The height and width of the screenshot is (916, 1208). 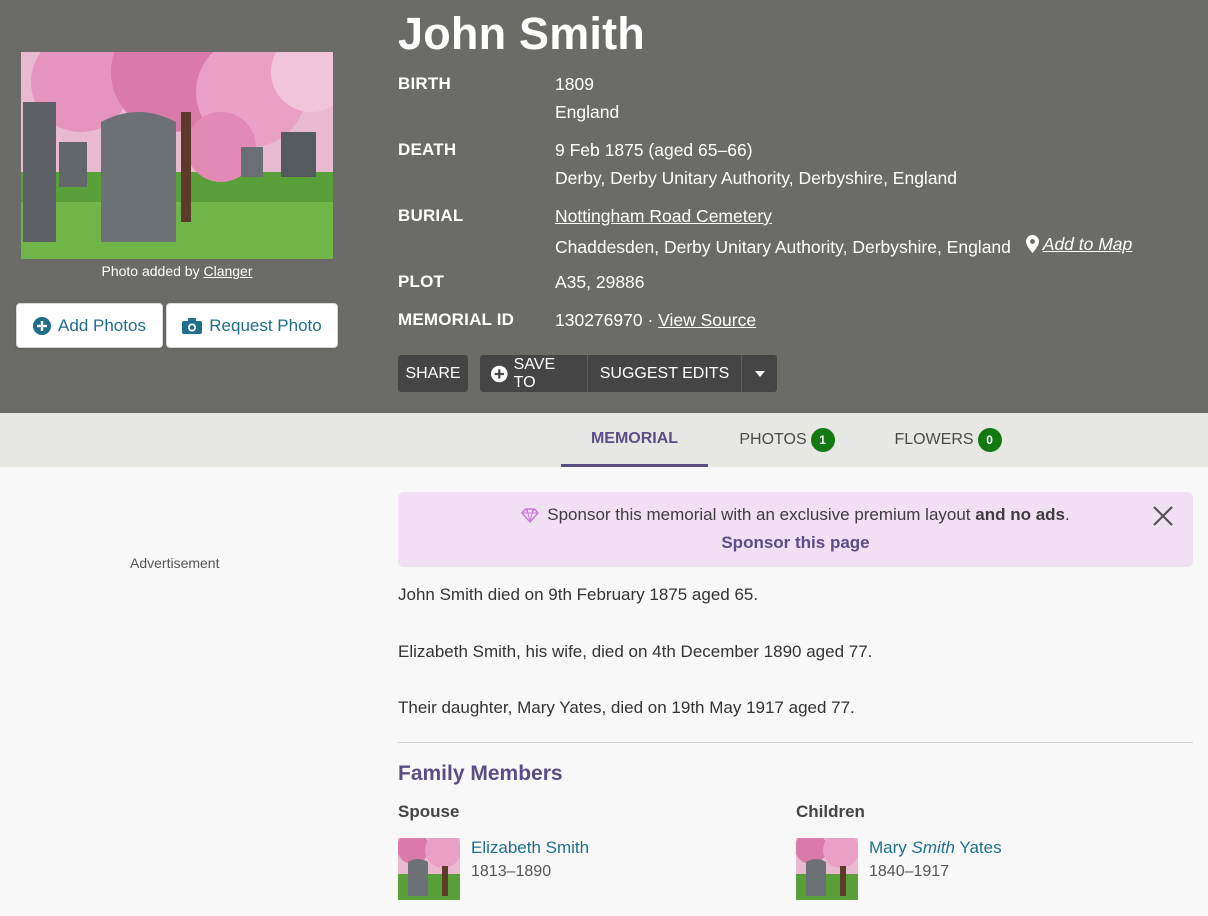 What do you see at coordinates (600, 282) in the screenshot?
I see `plot-value: A35, 29886` at bounding box center [600, 282].